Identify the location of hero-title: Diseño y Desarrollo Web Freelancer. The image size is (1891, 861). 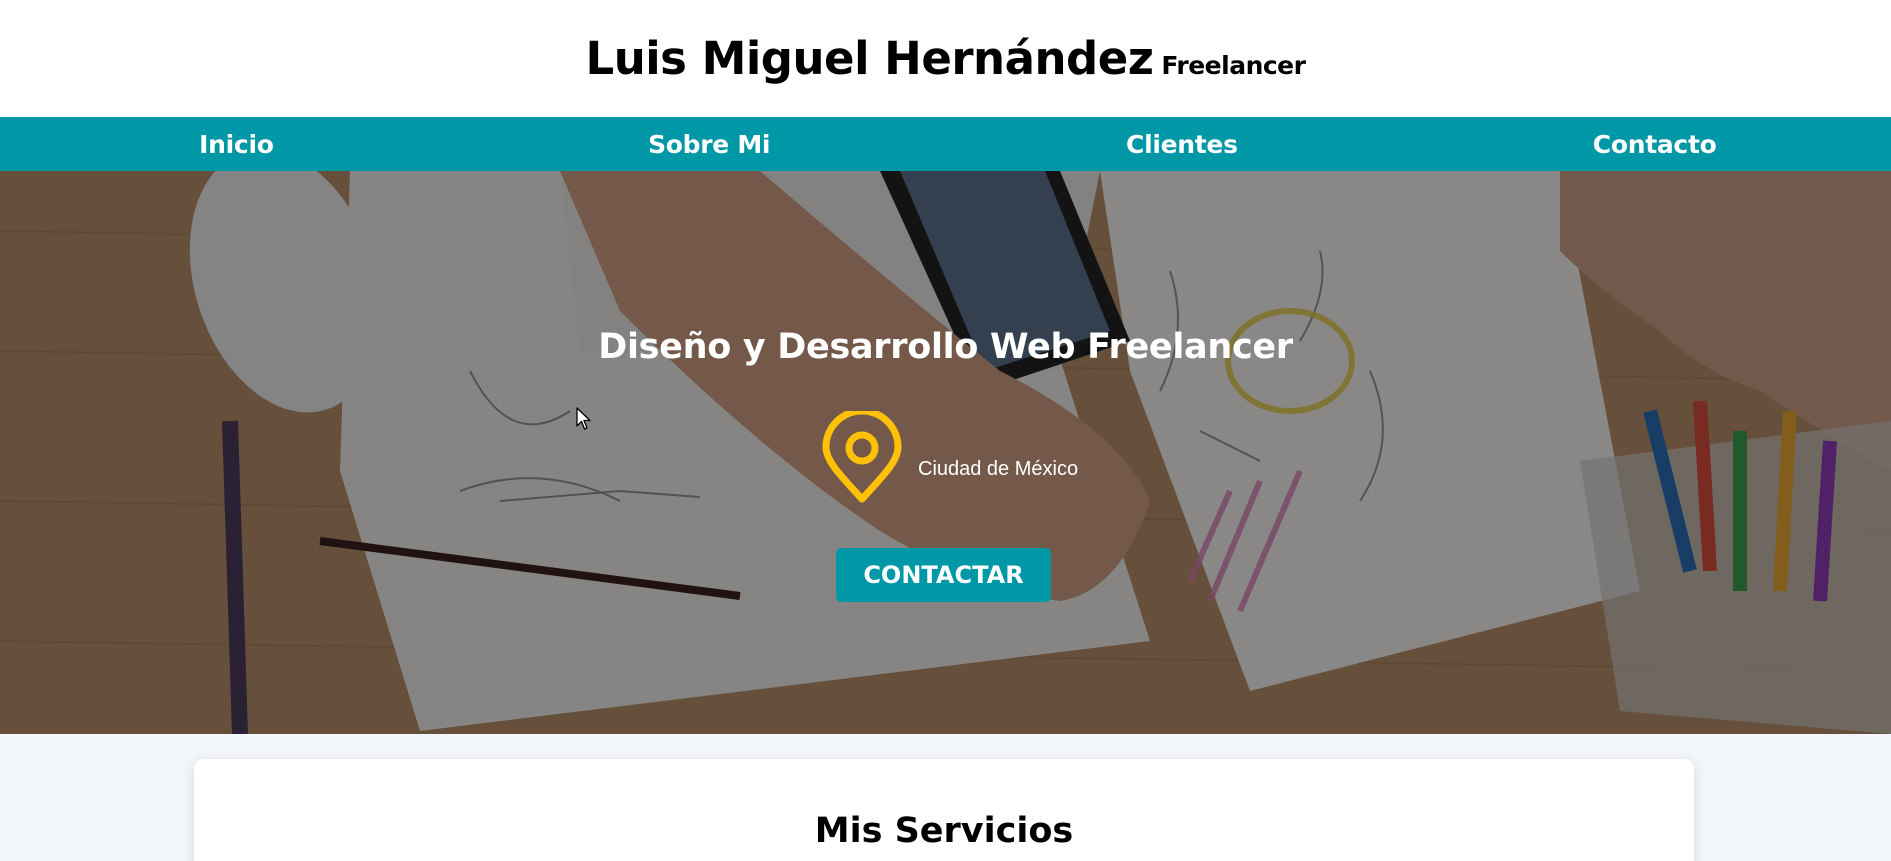
(945, 347).